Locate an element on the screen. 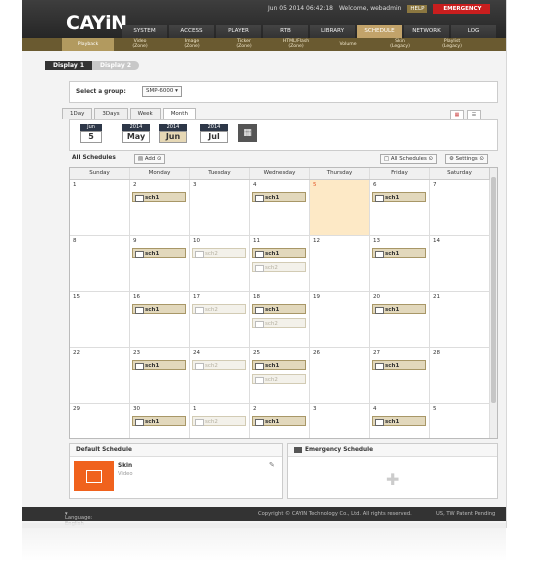  day-cell: 15 is located at coordinates (100, 320).